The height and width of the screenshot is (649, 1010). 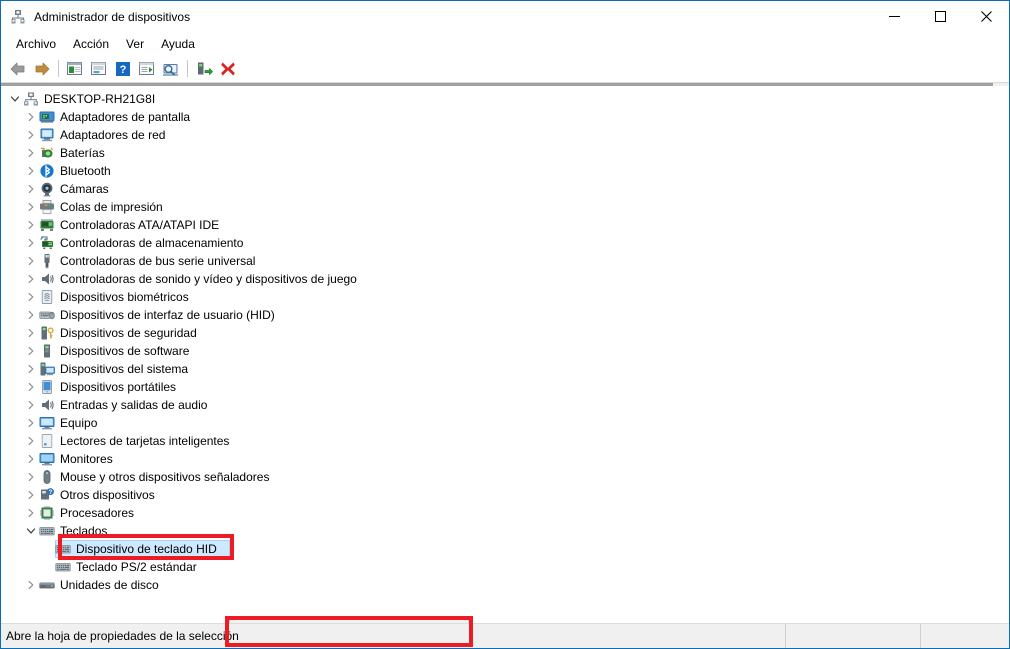 What do you see at coordinates (91, 44) in the screenshot?
I see `menu-accion: Acción` at bounding box center [91, 44].